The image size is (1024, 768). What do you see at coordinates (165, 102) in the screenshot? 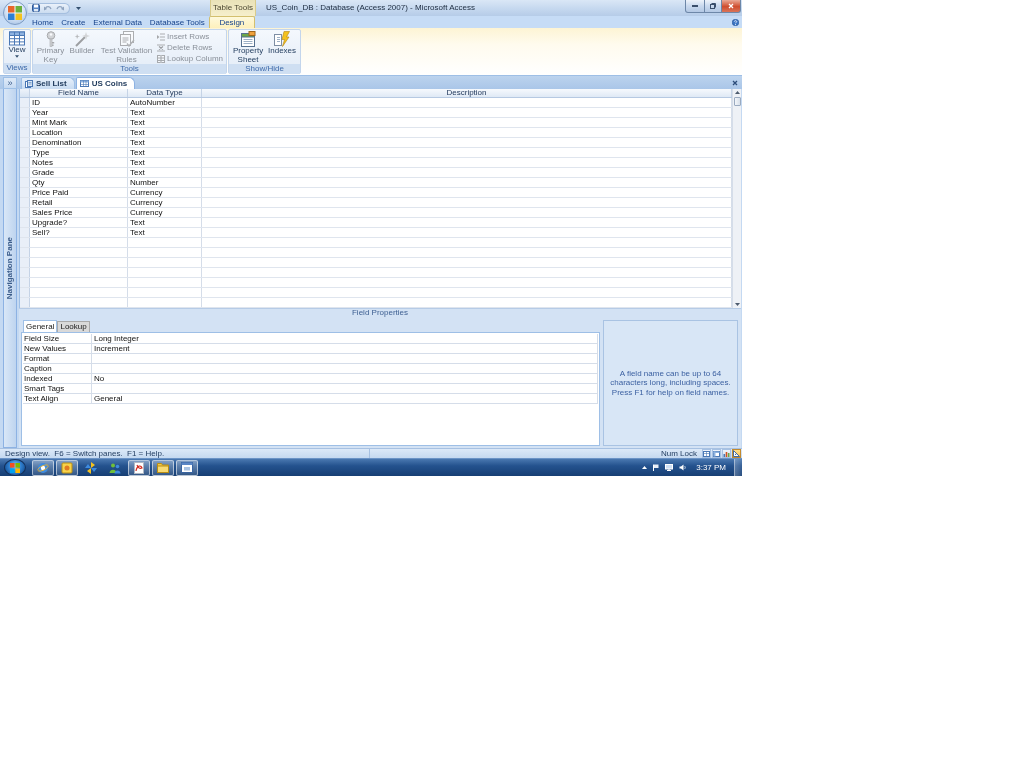
I see `data-type-cell: AutoNumber` at bounding box center [165, 102].